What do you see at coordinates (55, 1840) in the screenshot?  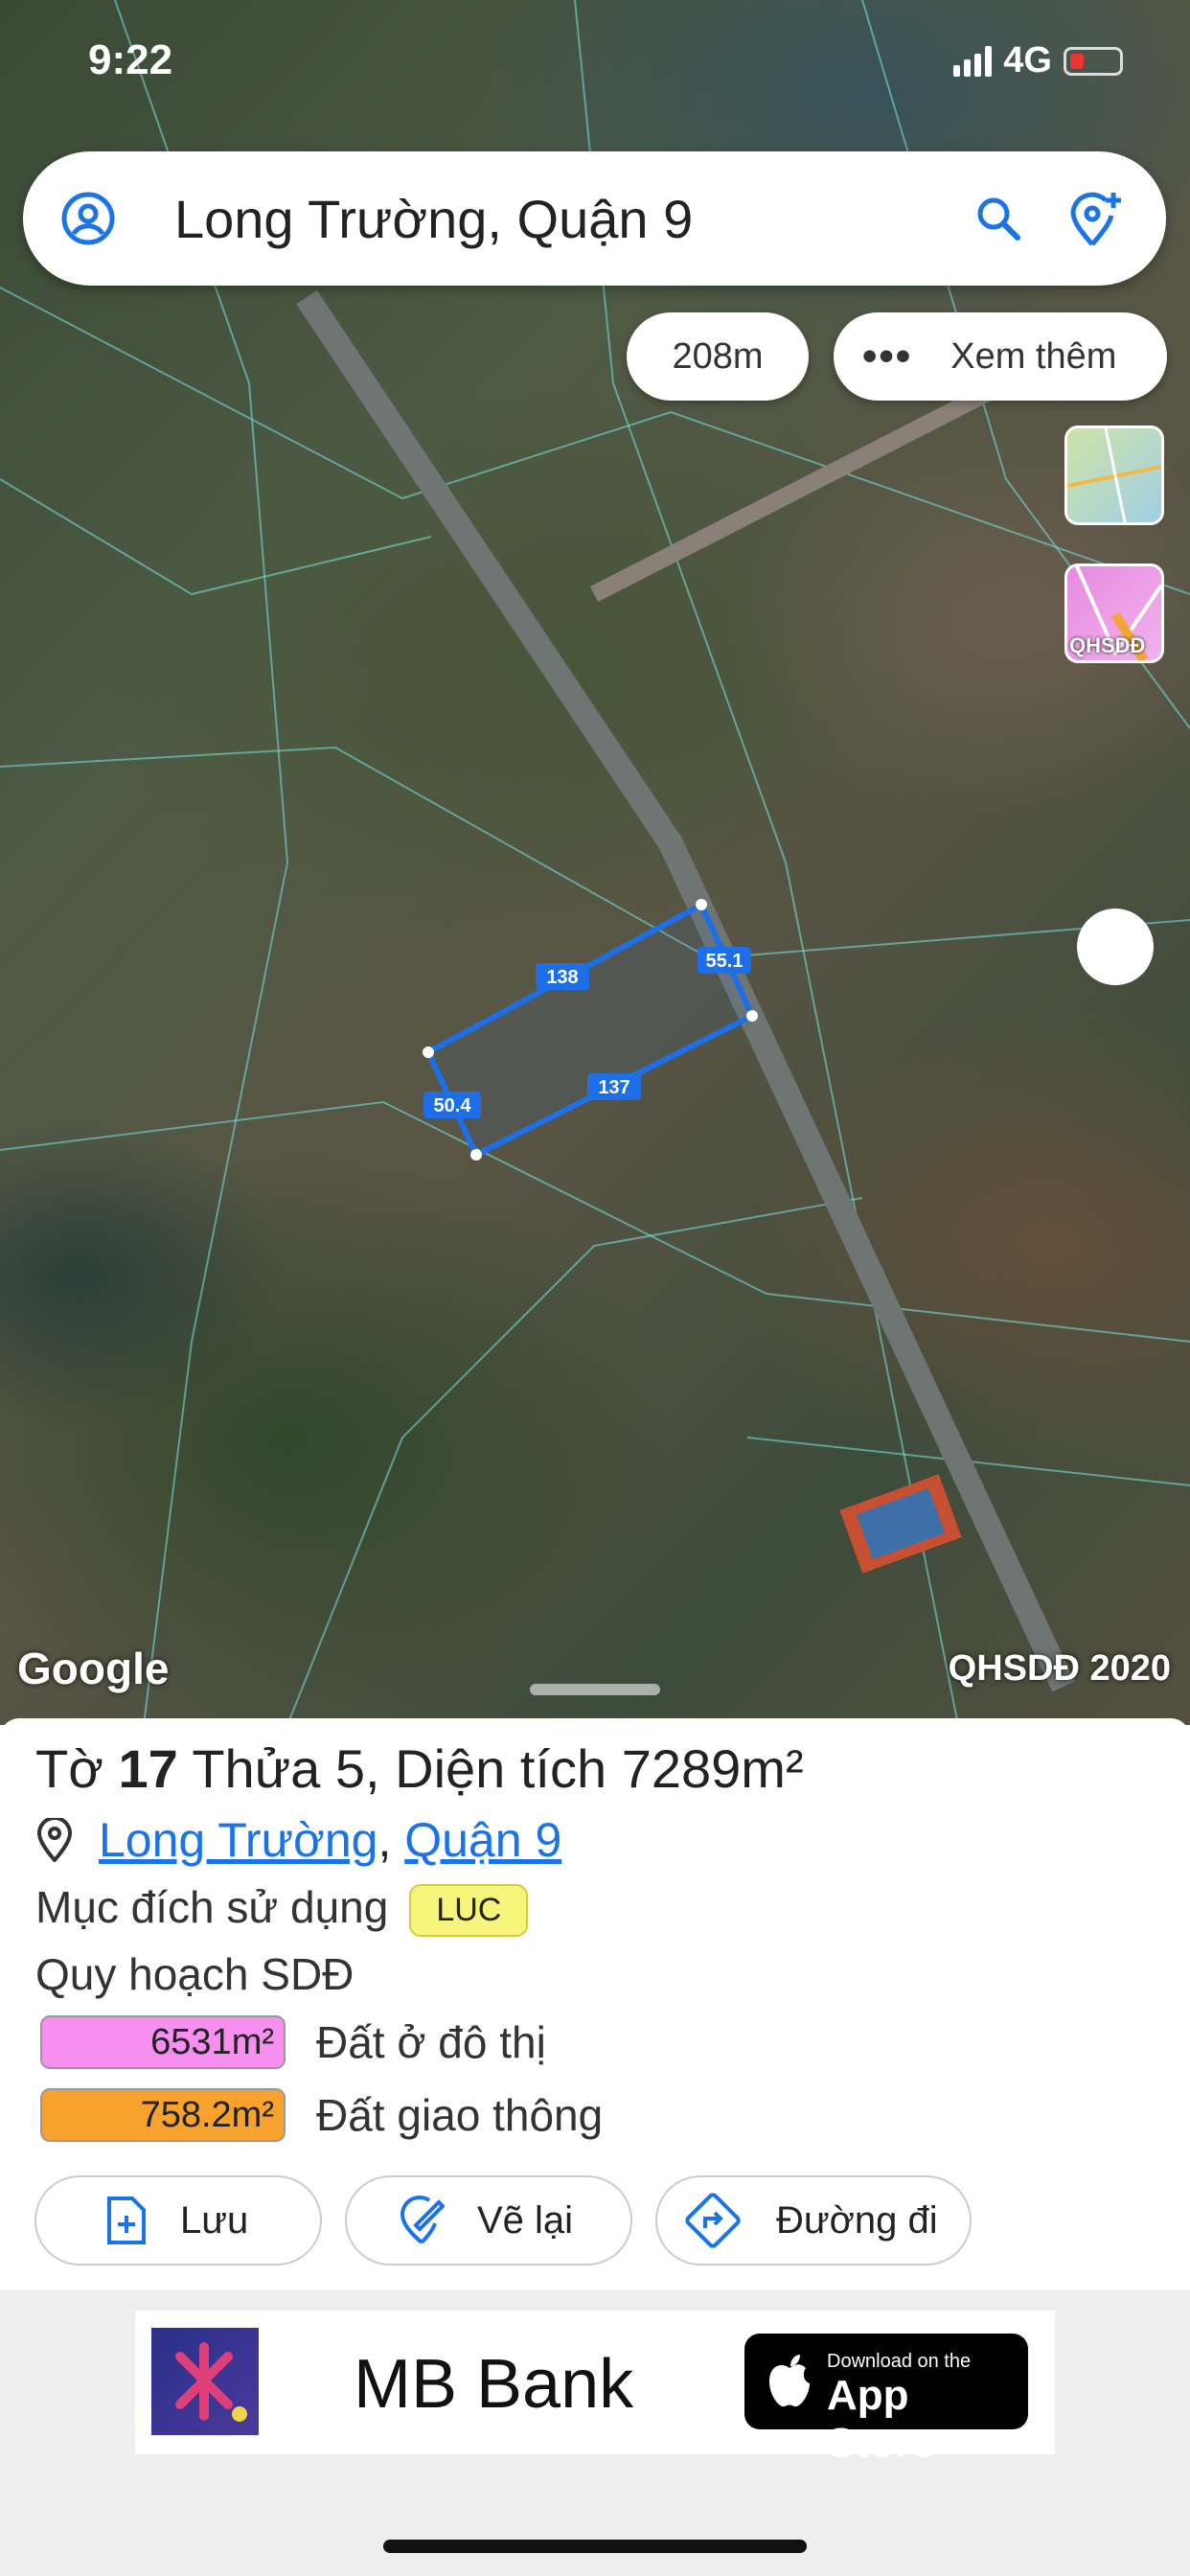 I see `location-pin-icon` at bounding box center [55, 1840].